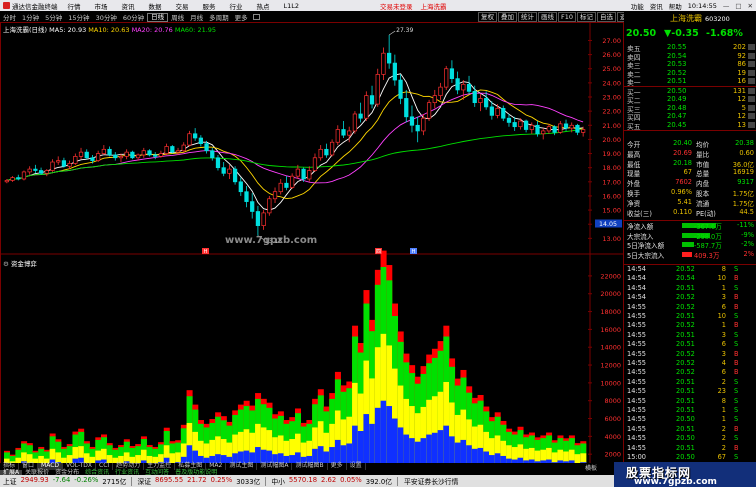 Image resolution: width=756 pixels, height=487 pixels. Describe the element at coordinates (155, 6) in the screenshot. I see `menu-item-data: 数据` at that location.